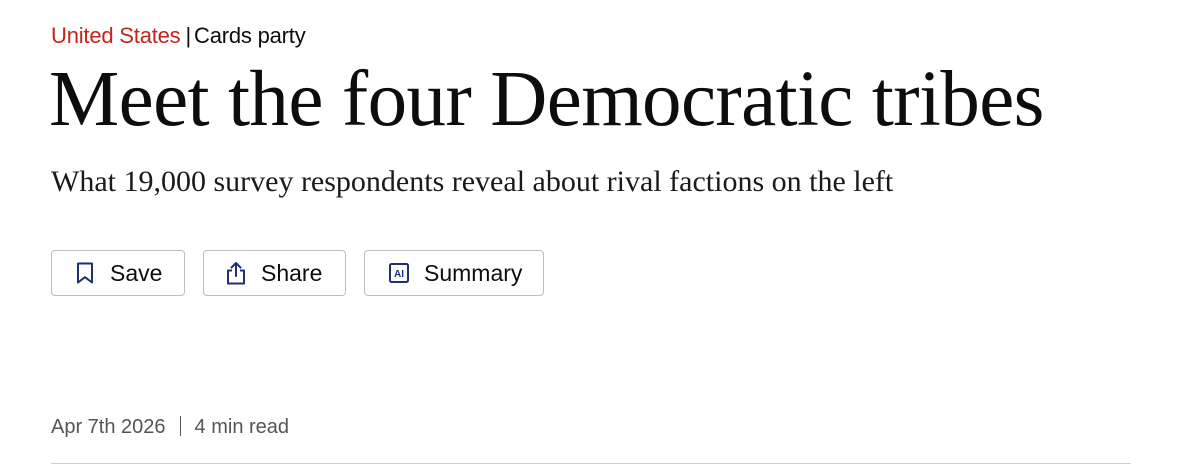 This screenshot has width=1199, height=476. I want to click on section-link: United States, so click(116, 35).